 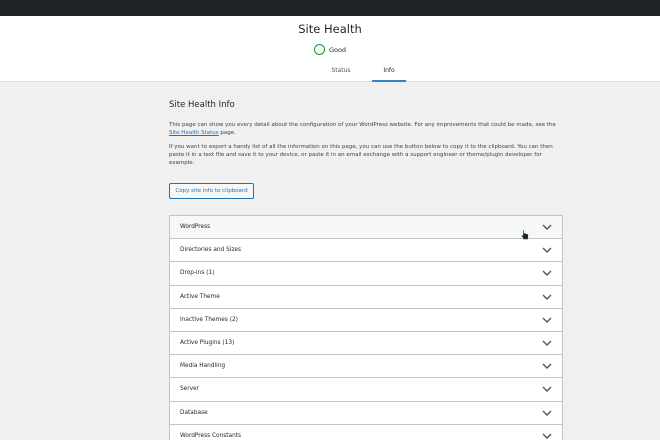 I want to click on copy-site-info-button: Copy site info to clipboard, so click(x=211, y=191).